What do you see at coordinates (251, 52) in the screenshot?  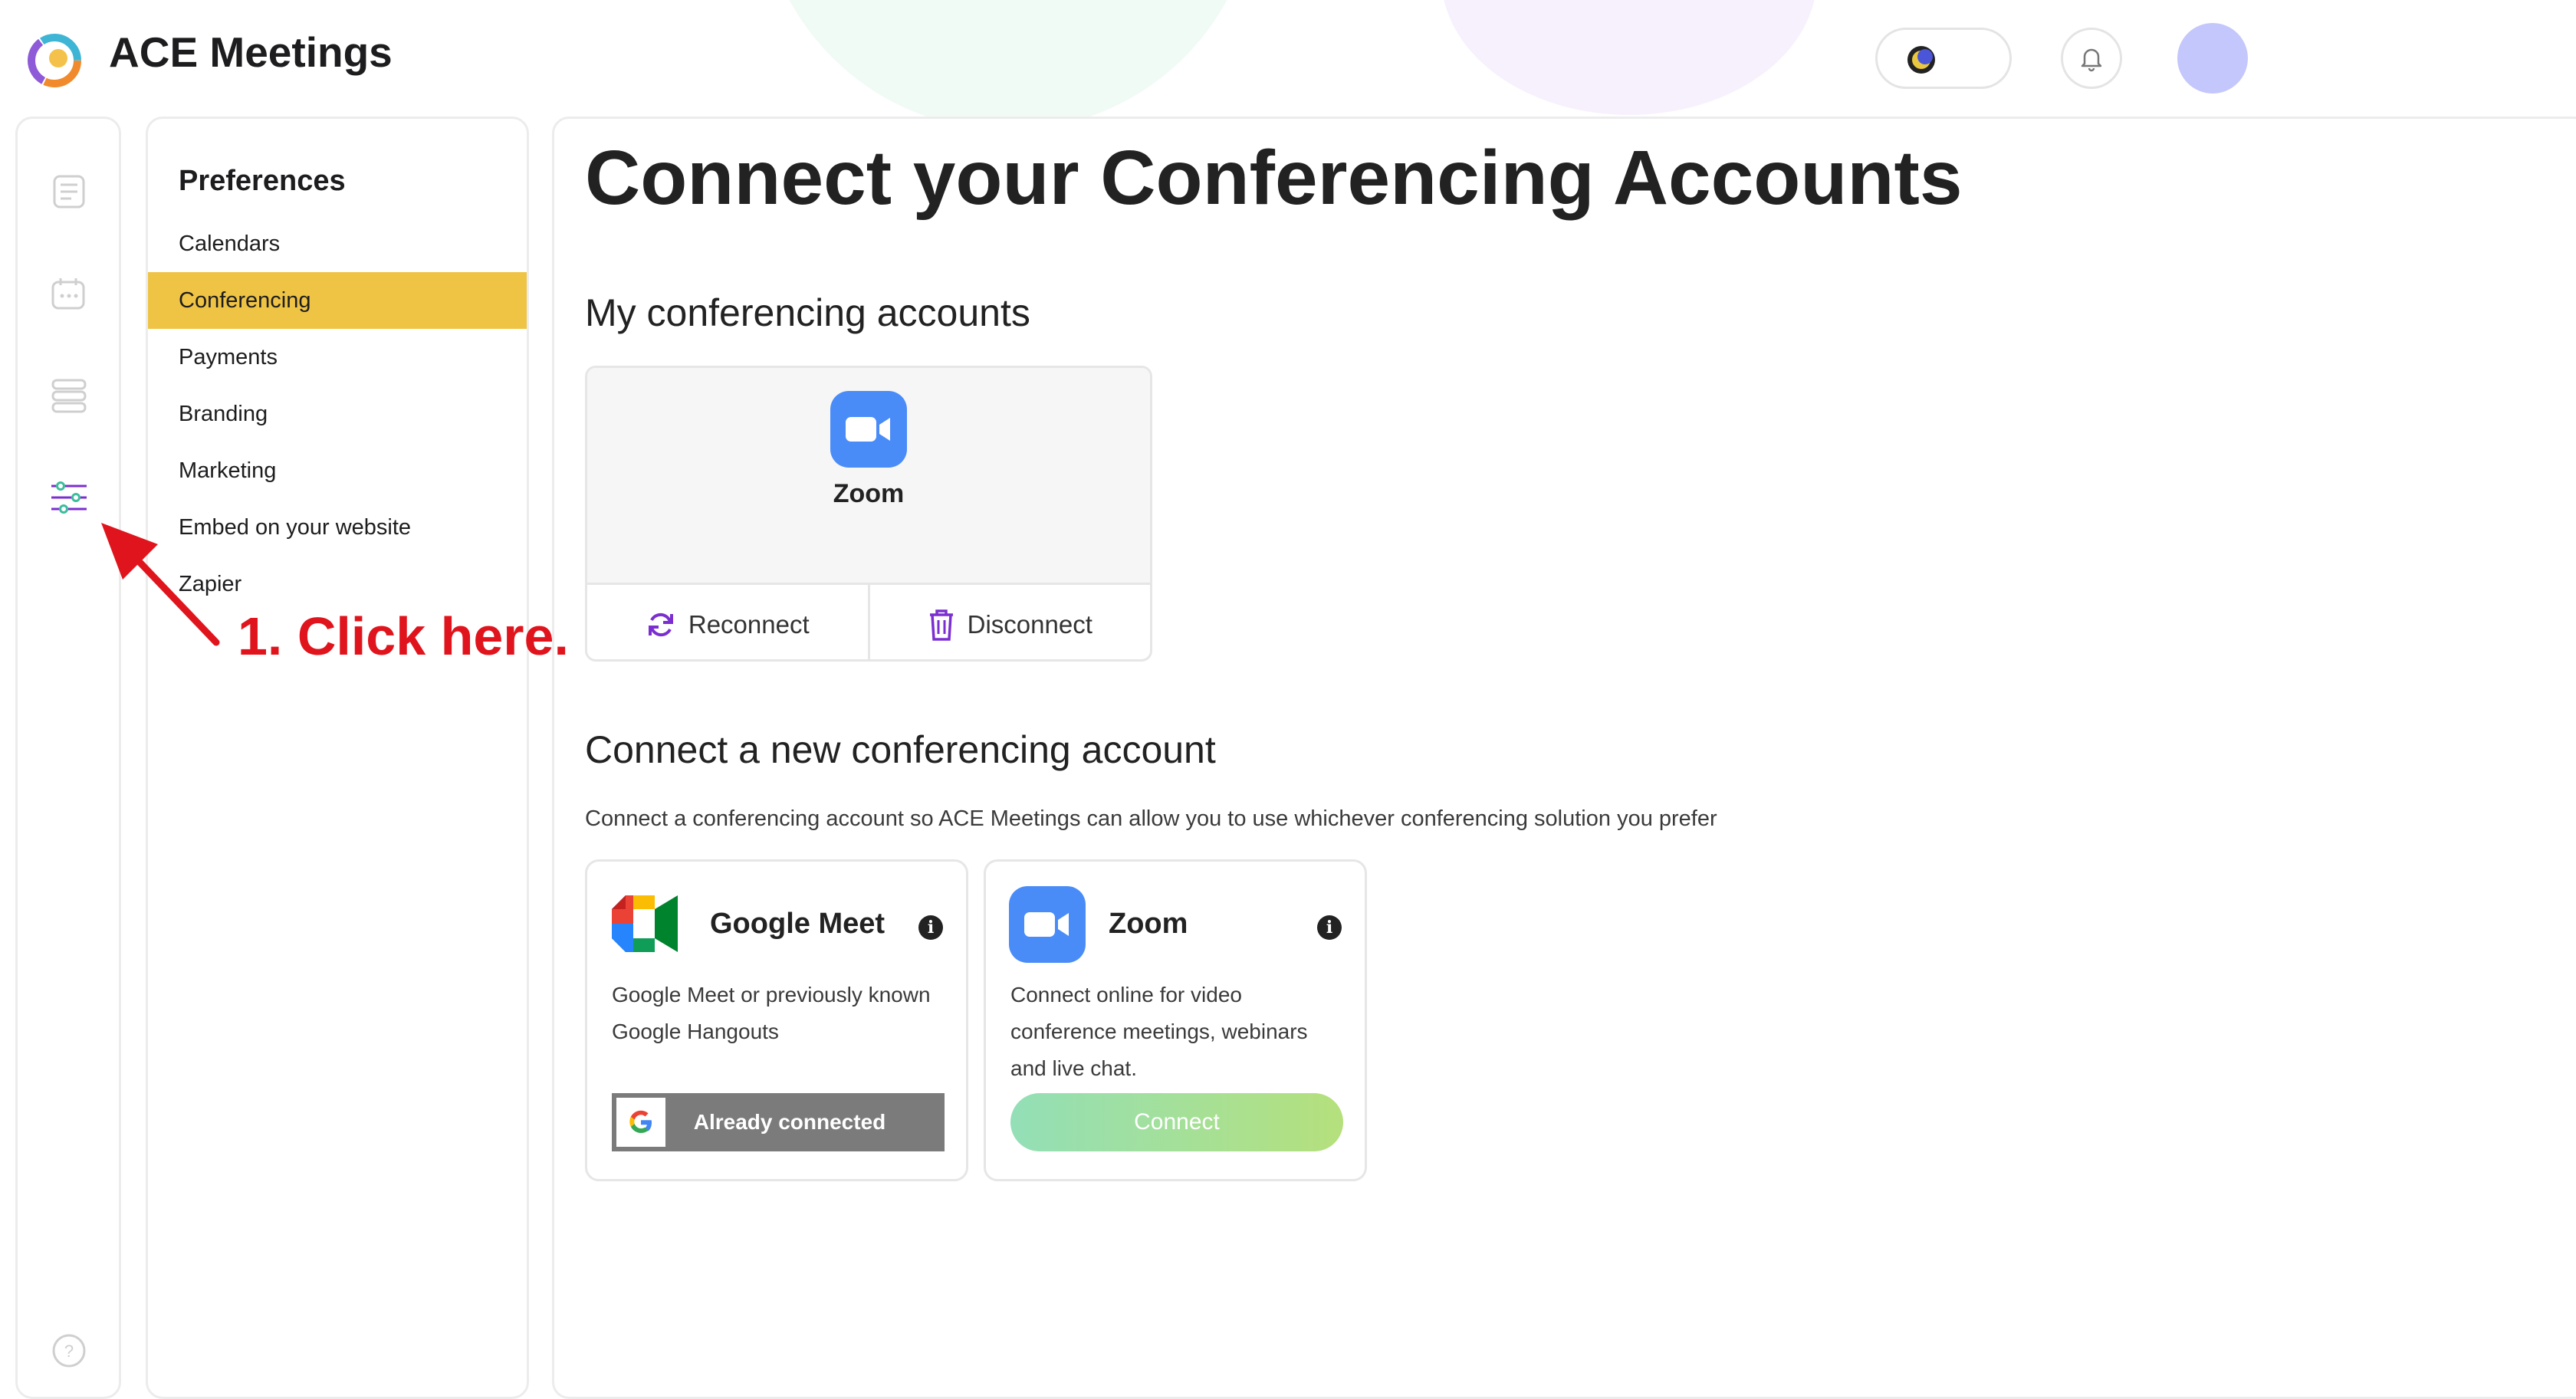 I see `app-title: ACE Meetings` at bounding box center [251, 52].